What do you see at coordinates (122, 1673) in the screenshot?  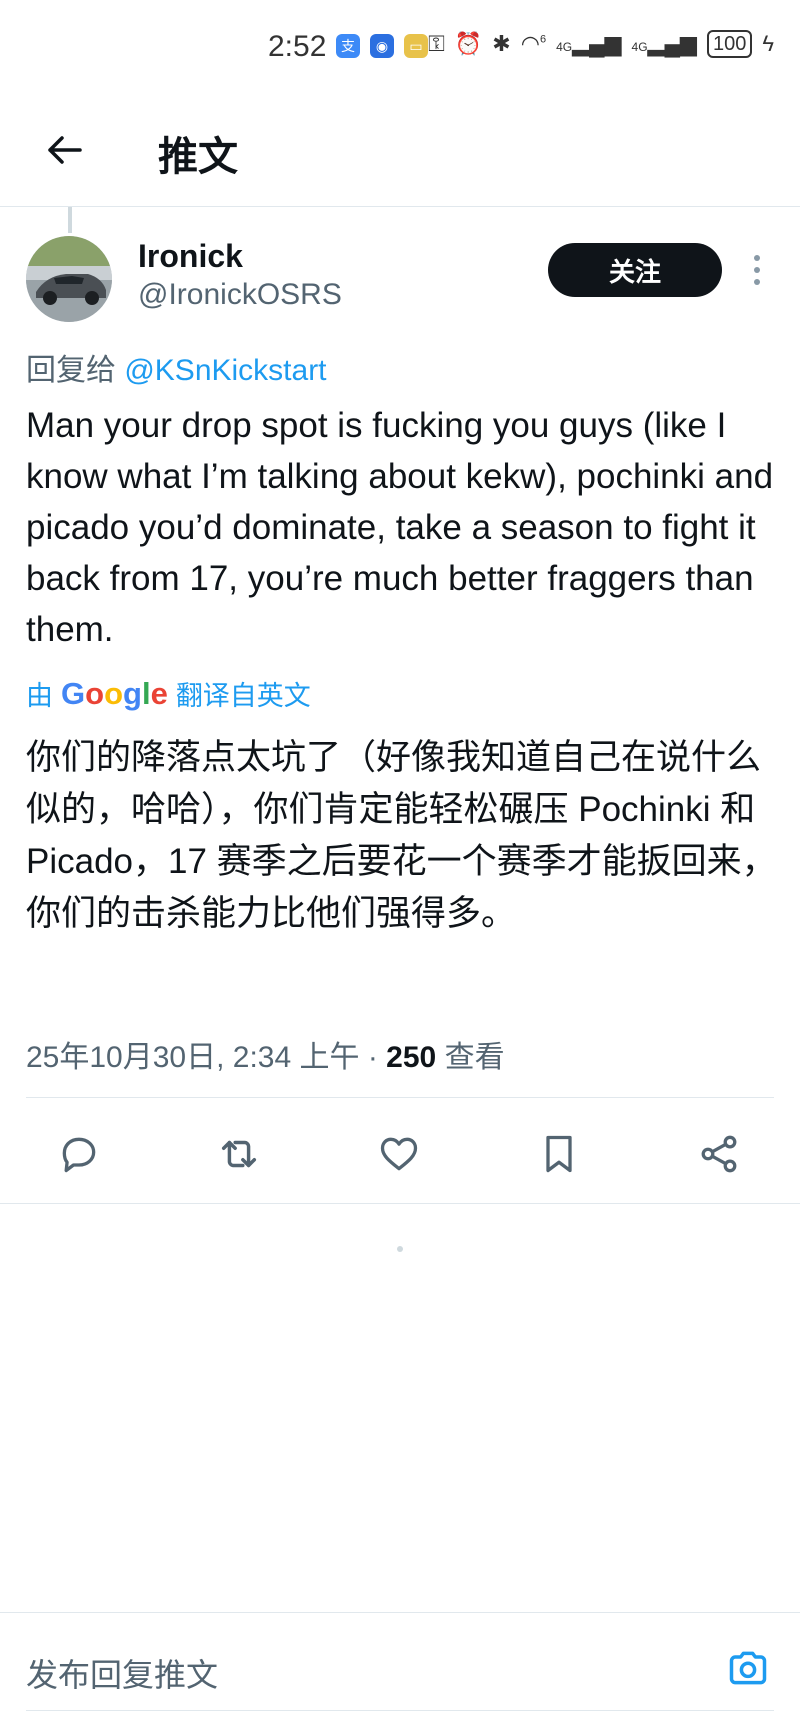 I see `reply-input: 发布回复推文` at bounding box center [122, 1673].